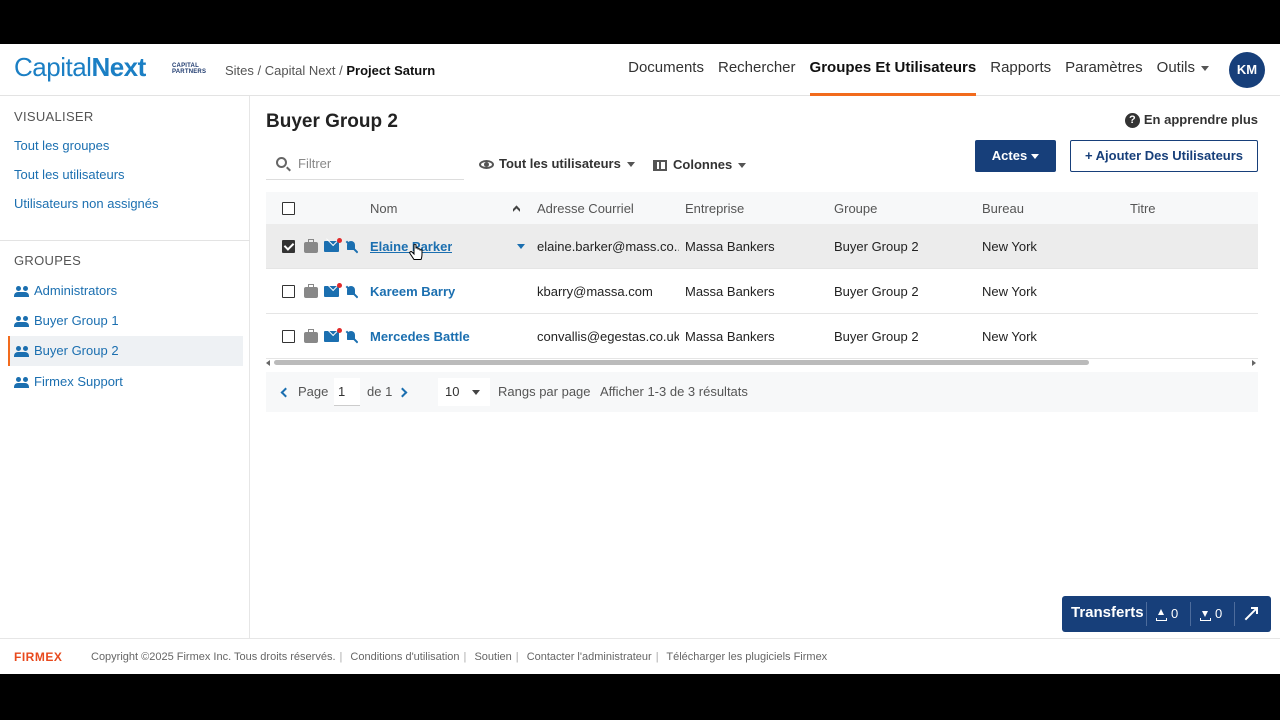 The height and width of the screenshot is (720, 1280). Describe the element at coordinates (288, 208) in the screenshot. I see `select-all-checkbox` at that location.